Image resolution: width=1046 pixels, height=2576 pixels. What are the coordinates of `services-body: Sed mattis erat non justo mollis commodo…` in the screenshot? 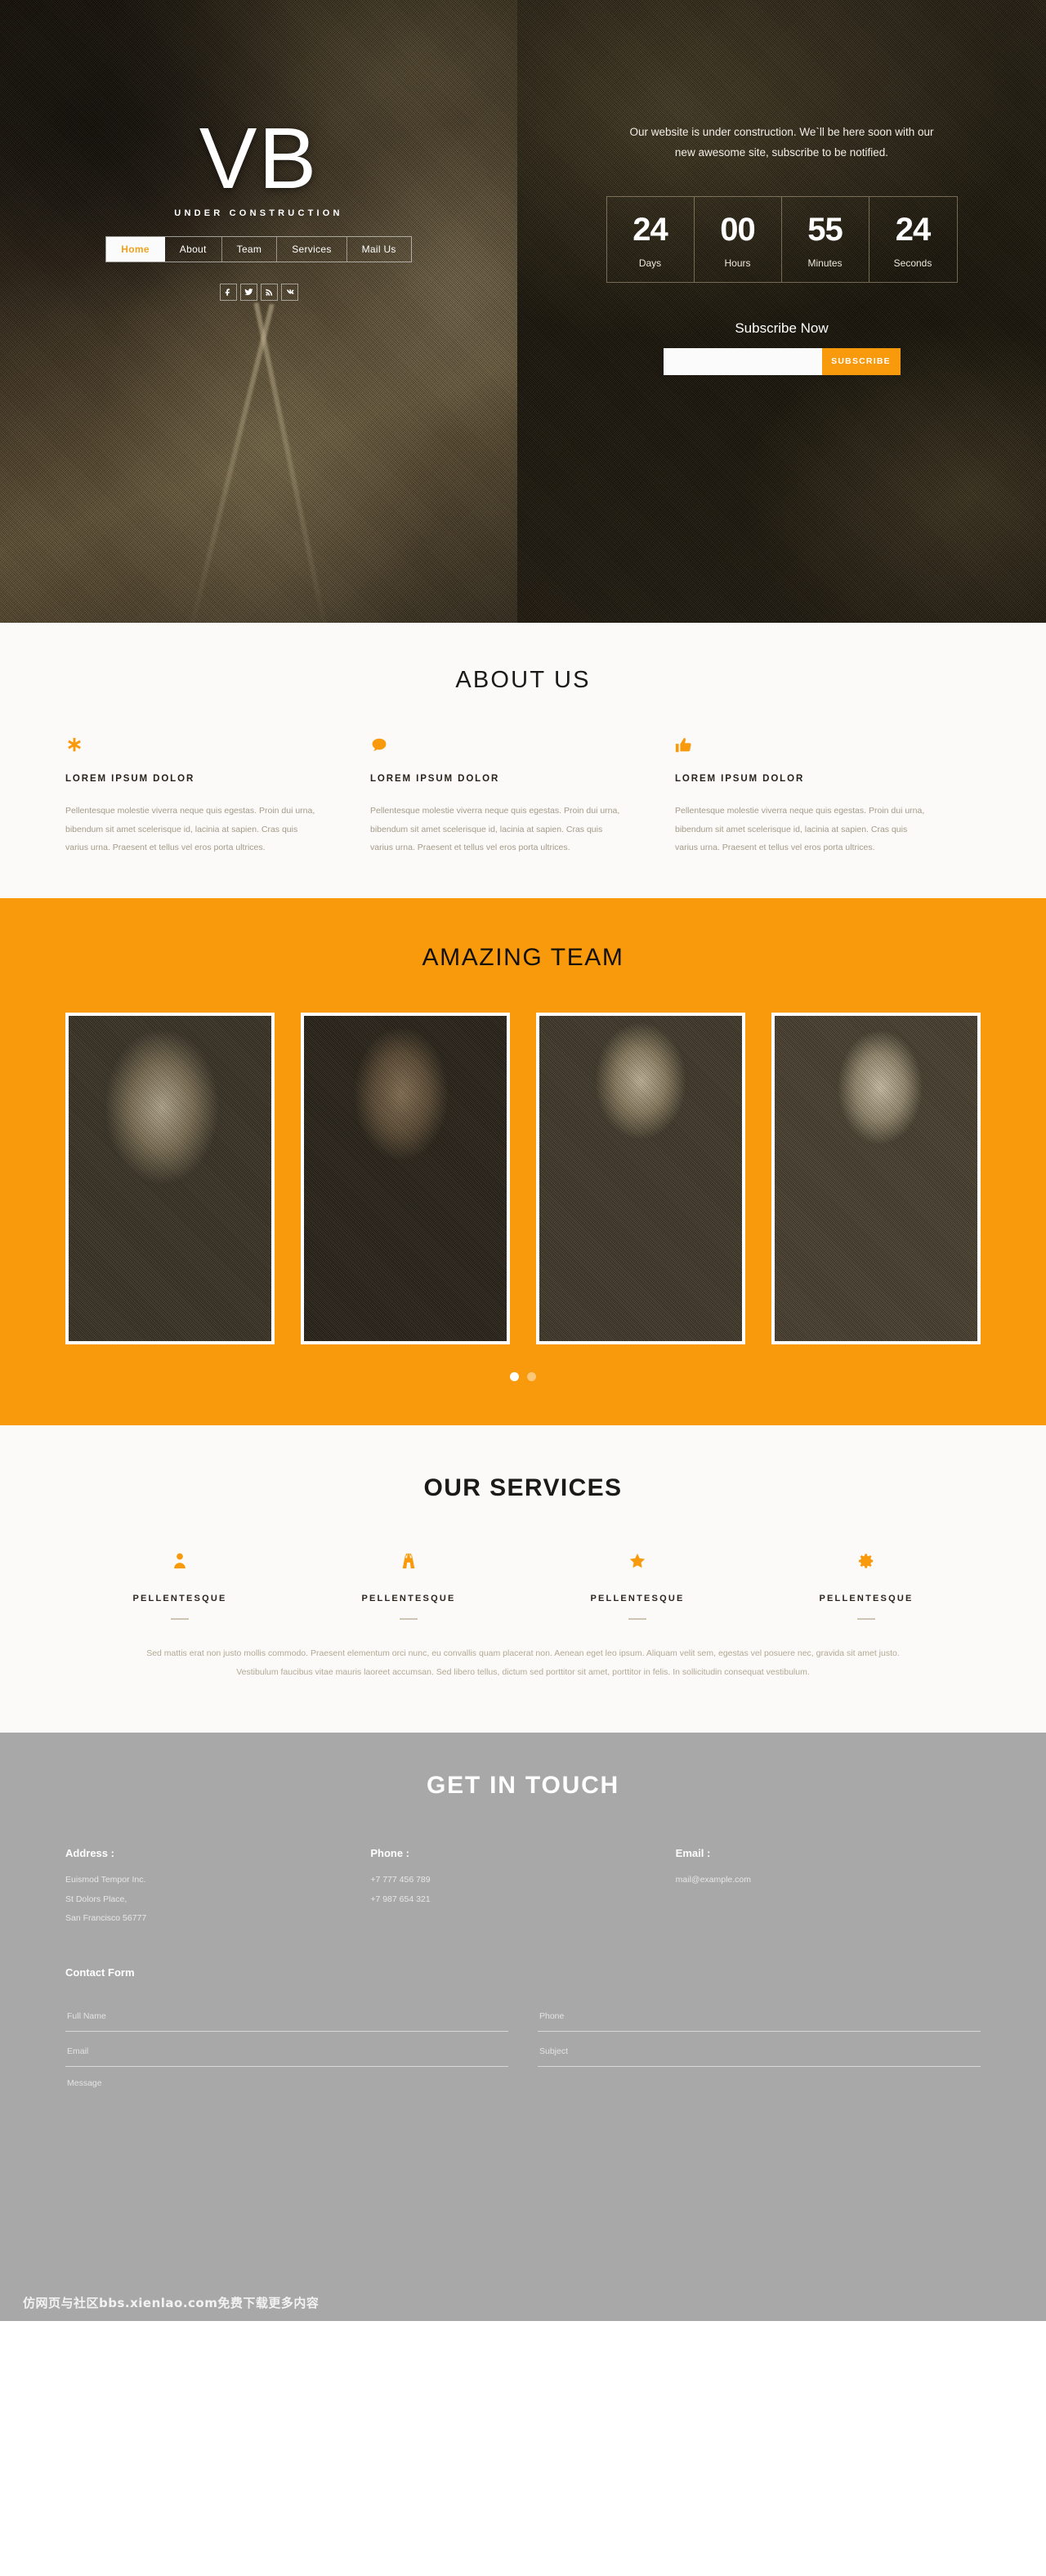 It's located at (523, 1662).